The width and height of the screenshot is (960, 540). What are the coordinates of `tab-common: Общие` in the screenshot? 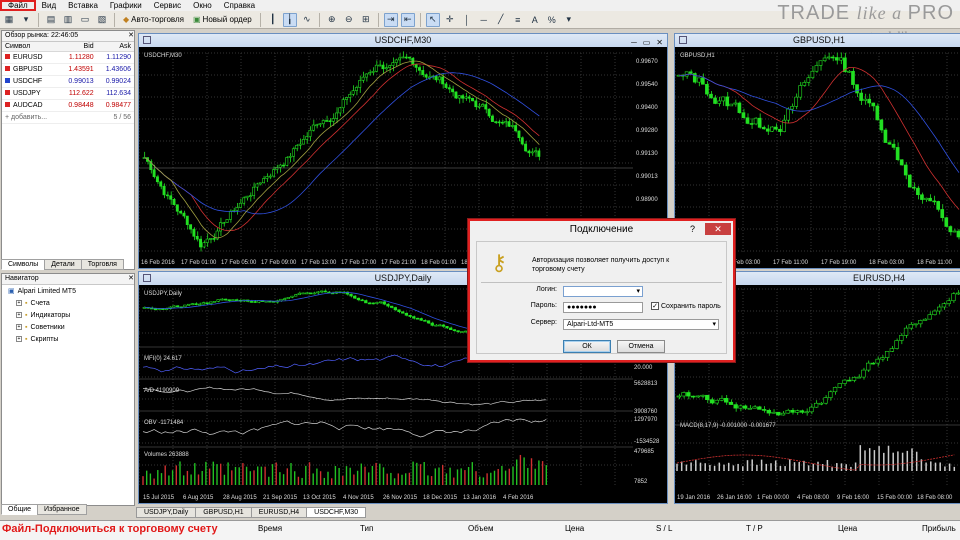 It's located at (20, 509).